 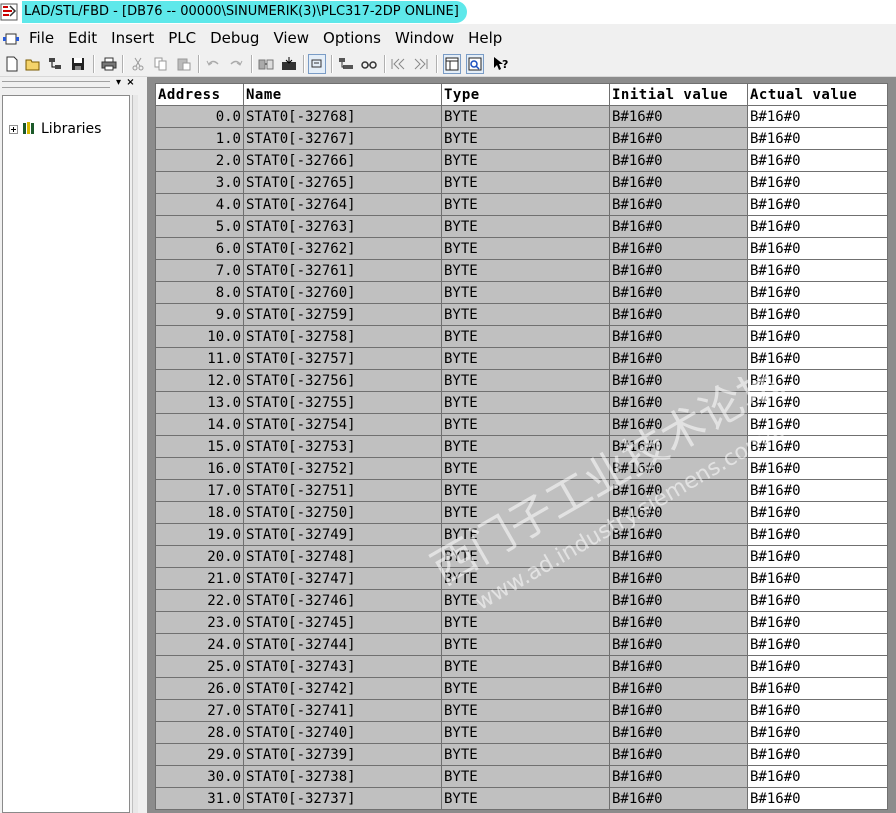 What do you see at coordinates (352, 38) in the screenshot?
I see `menu-options: Options` at bounding box center [352, 38].